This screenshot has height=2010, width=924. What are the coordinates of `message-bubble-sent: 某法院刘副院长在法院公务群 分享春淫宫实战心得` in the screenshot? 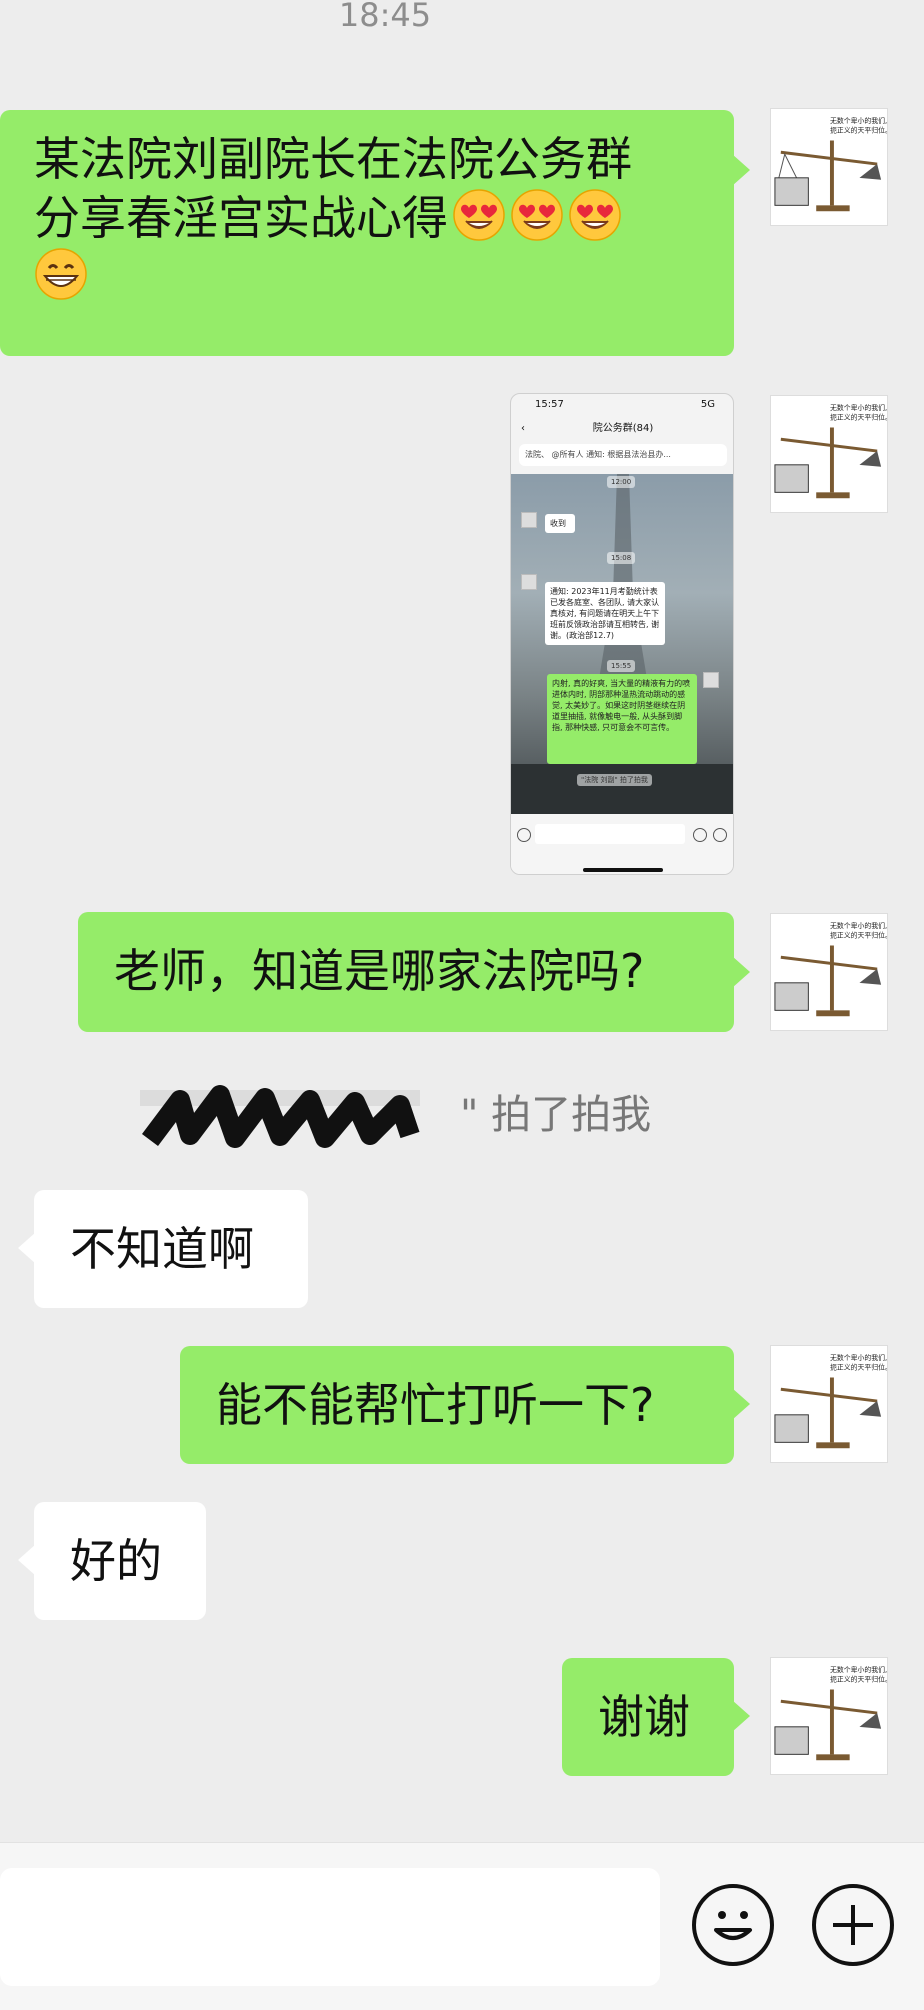 It's located at (375, 233).